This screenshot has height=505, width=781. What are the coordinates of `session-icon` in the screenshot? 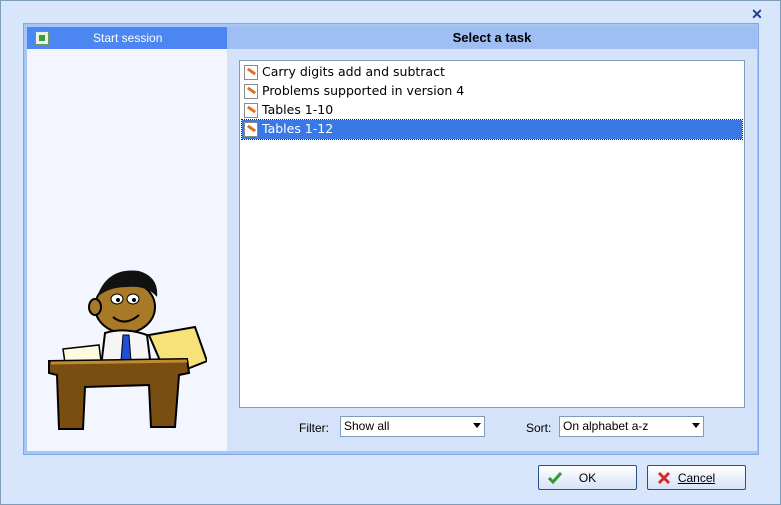 It's located at (42, 38).